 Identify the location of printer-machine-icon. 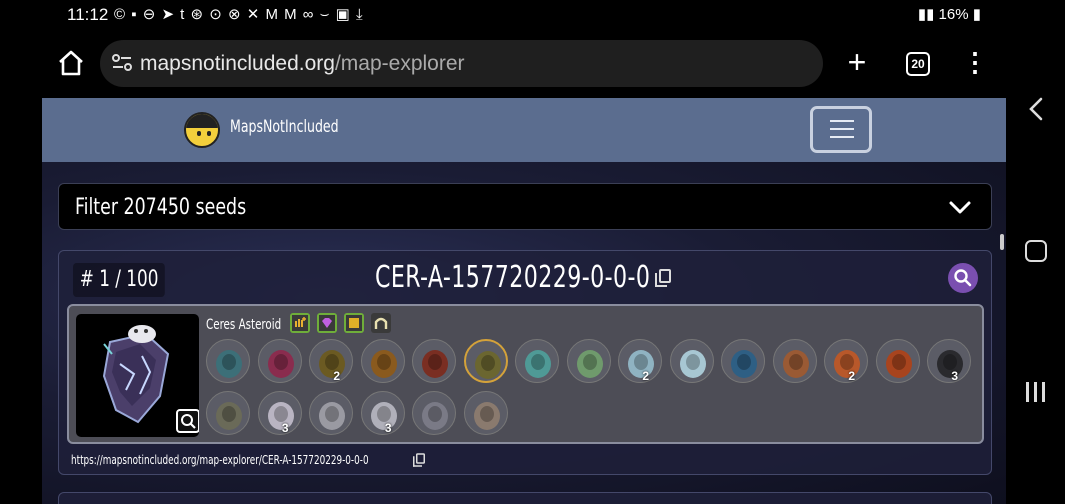
(331, 413).